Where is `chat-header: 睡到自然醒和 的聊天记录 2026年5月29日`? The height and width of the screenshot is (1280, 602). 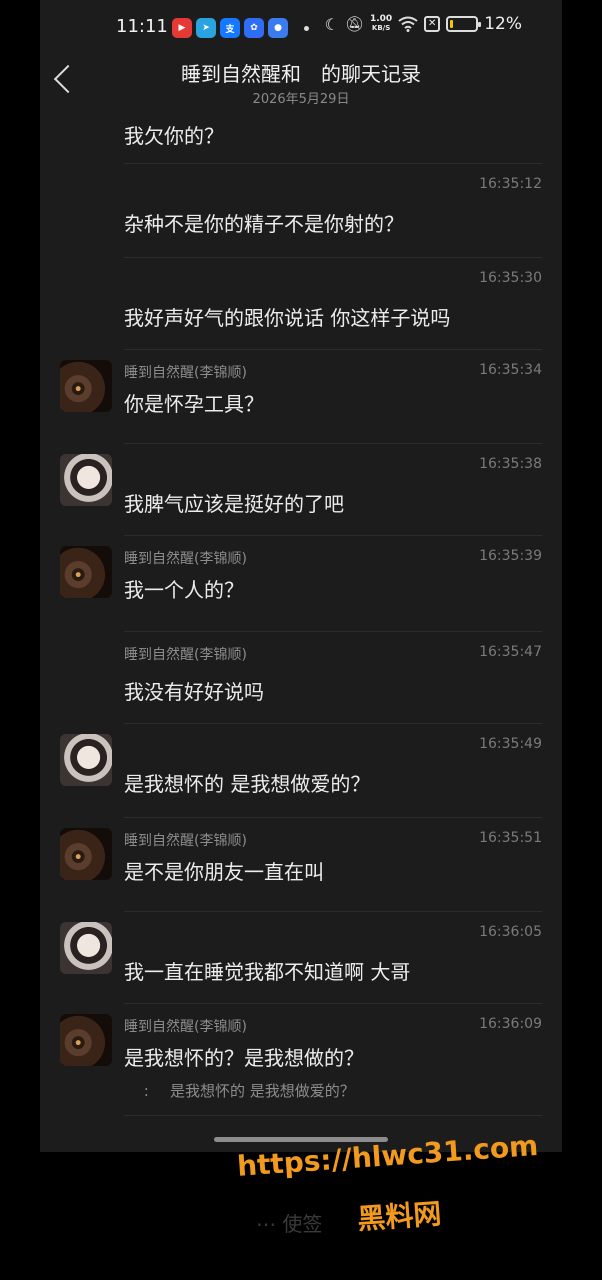
chat-header: 睡到自然醒和 的聊天记录 2026年5月29日 is located at coordinates (301, 84).